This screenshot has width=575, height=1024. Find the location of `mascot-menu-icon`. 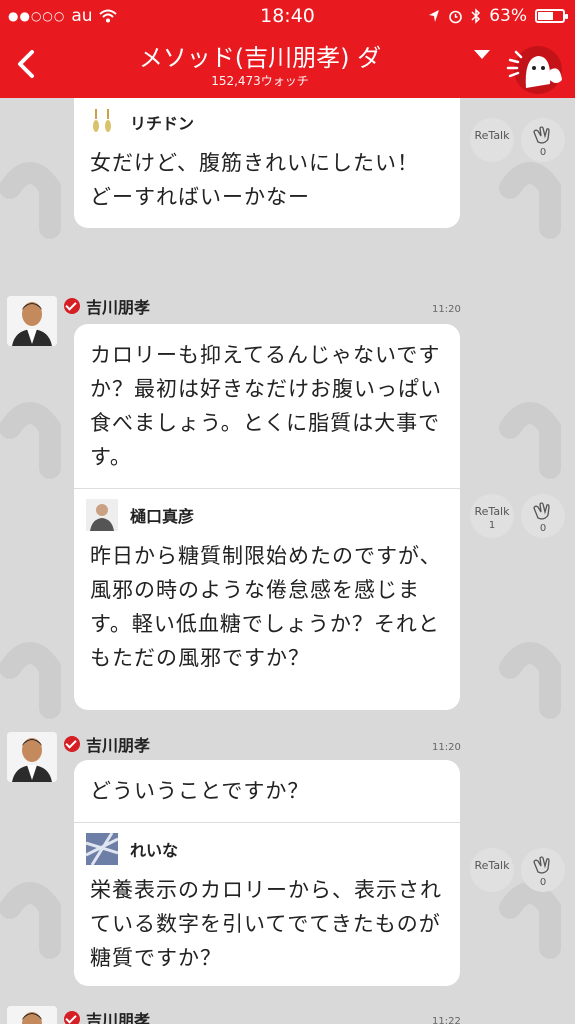

mascot-menu-icon is located at coordinates (535, 68).